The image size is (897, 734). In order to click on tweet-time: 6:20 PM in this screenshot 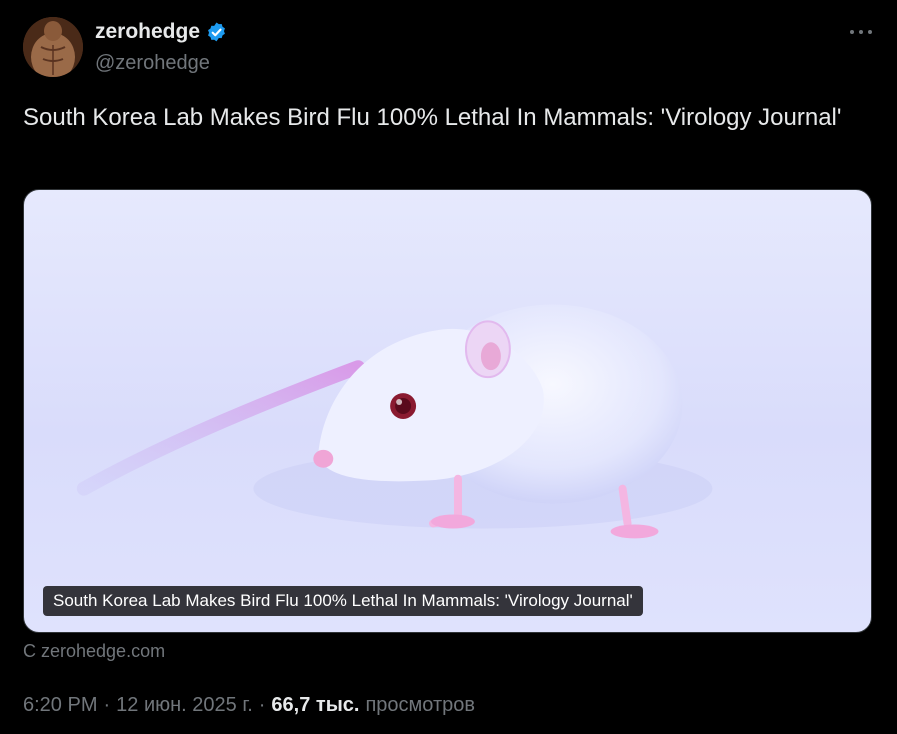, I will do `click(60, 705)`.